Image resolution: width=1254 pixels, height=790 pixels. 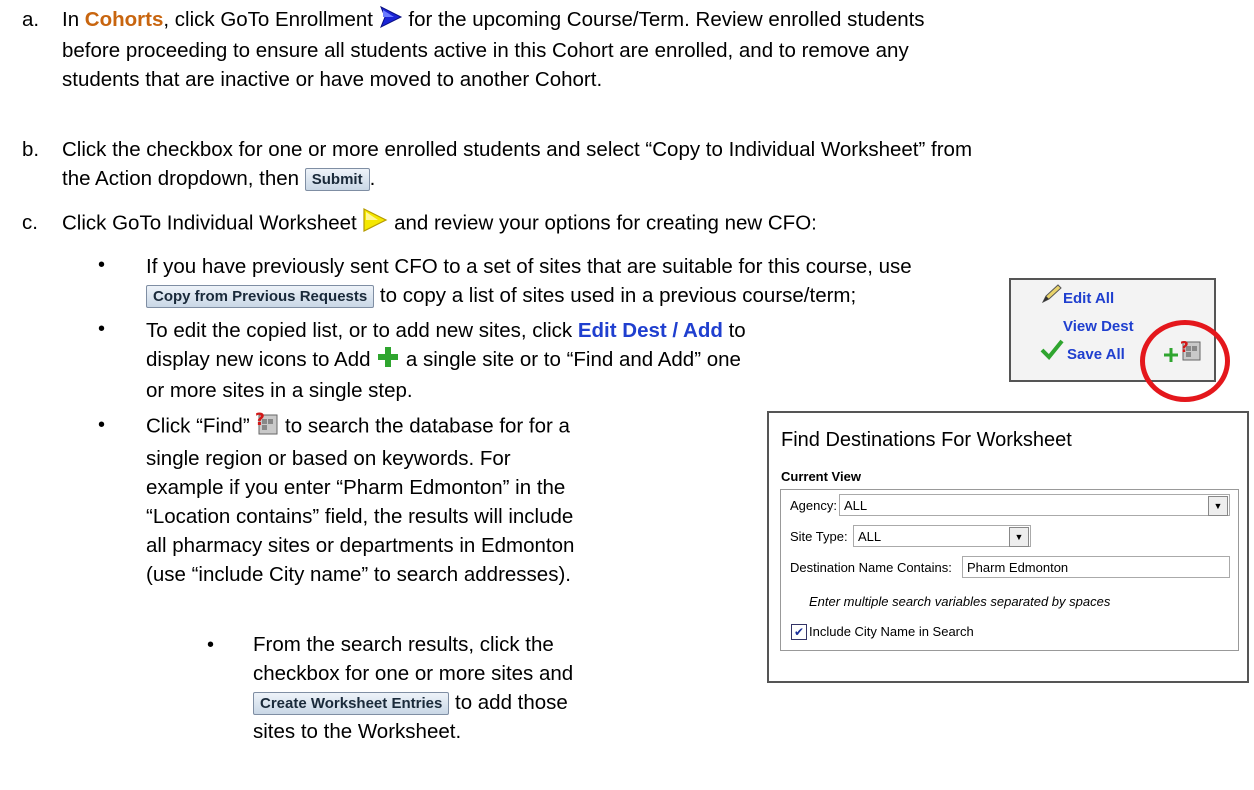 What do you see at coordinates (328, 458) in the screenshot?
I see `bullet-3-line2: single region or based on keywords. For` at bounding box center [328, 458].